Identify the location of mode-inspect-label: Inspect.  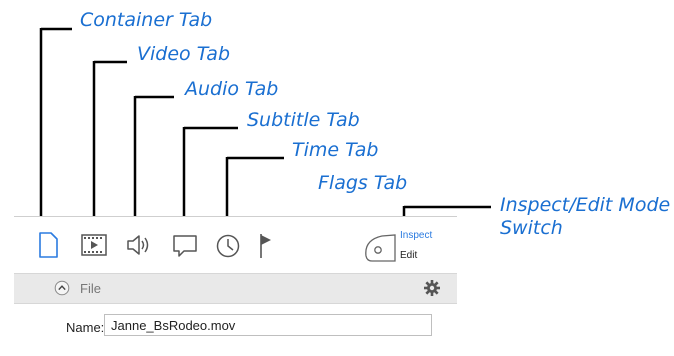
(416, 235).